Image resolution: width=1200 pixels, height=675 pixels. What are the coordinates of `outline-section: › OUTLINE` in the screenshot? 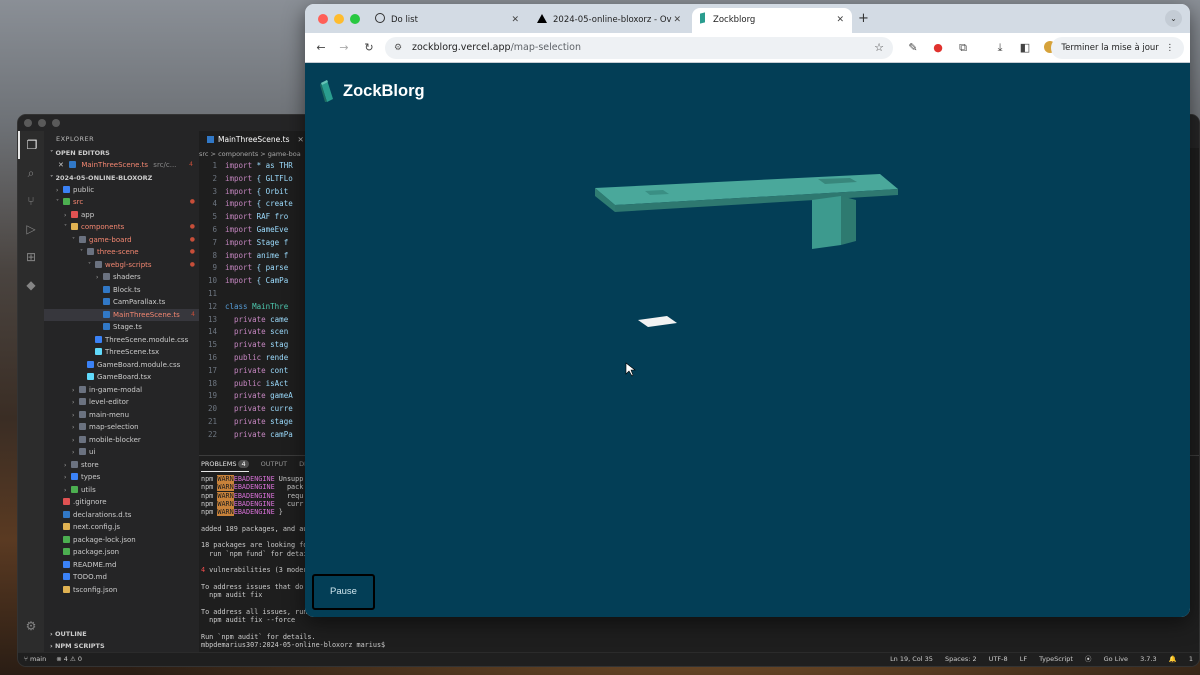 It's located at (121, 634).